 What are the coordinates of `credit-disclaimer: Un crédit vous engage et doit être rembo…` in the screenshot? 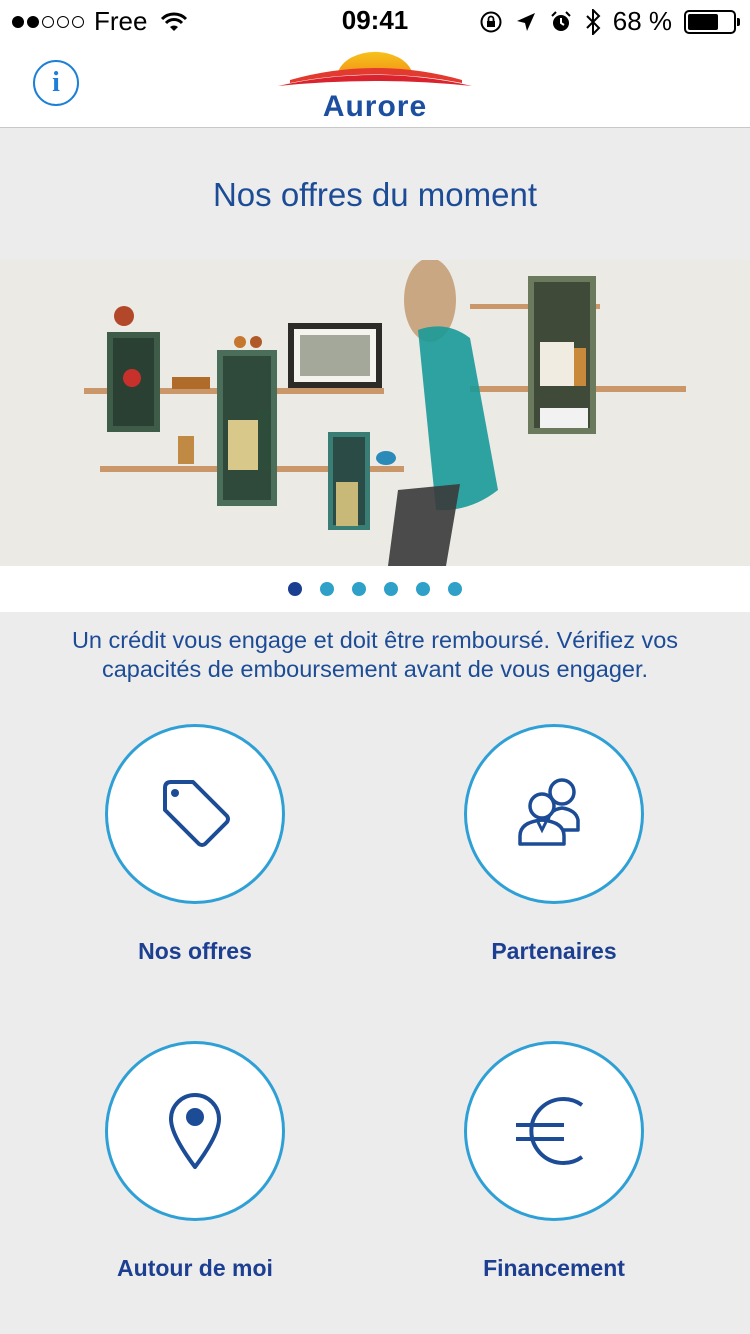 It's located at (375, 655).